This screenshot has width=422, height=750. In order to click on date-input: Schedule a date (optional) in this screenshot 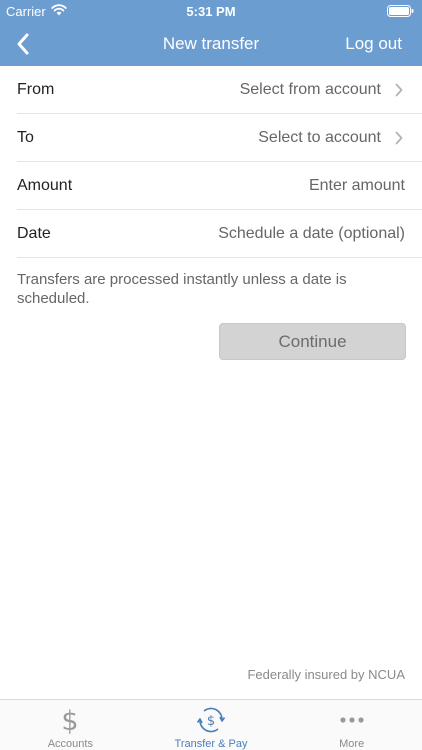, I will do `click(311, 234)`.